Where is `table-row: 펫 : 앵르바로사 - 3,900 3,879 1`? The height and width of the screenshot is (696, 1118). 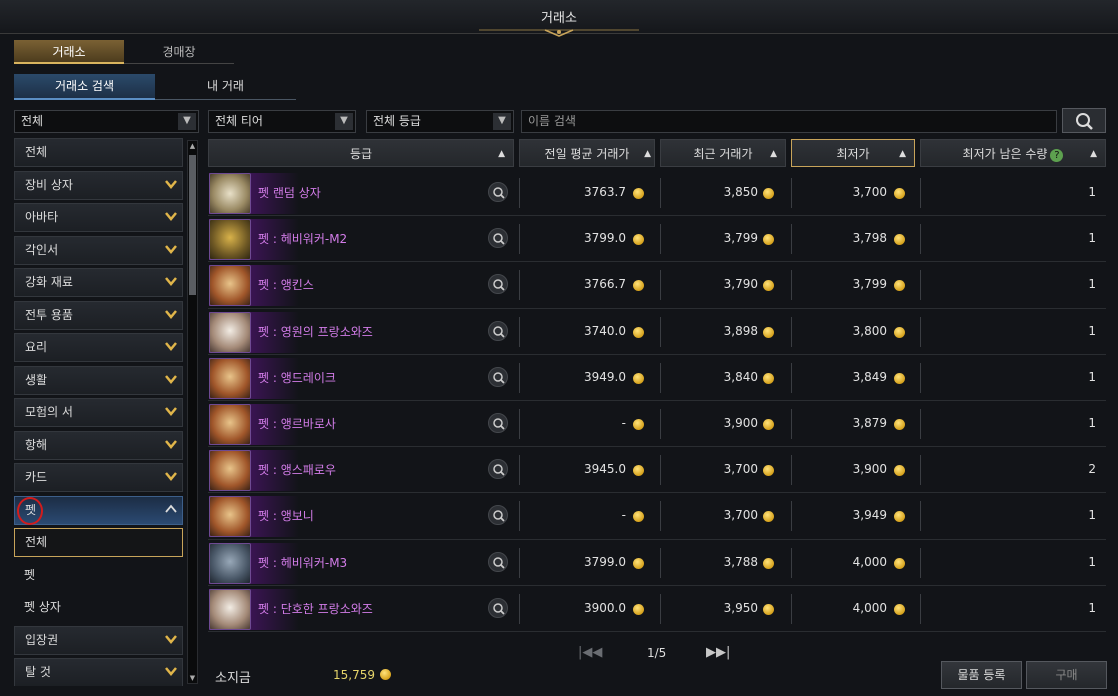 table-row: 펫 : 앵르바로사 - 3,900 3,879 1 is located at coordinates (657, 424).